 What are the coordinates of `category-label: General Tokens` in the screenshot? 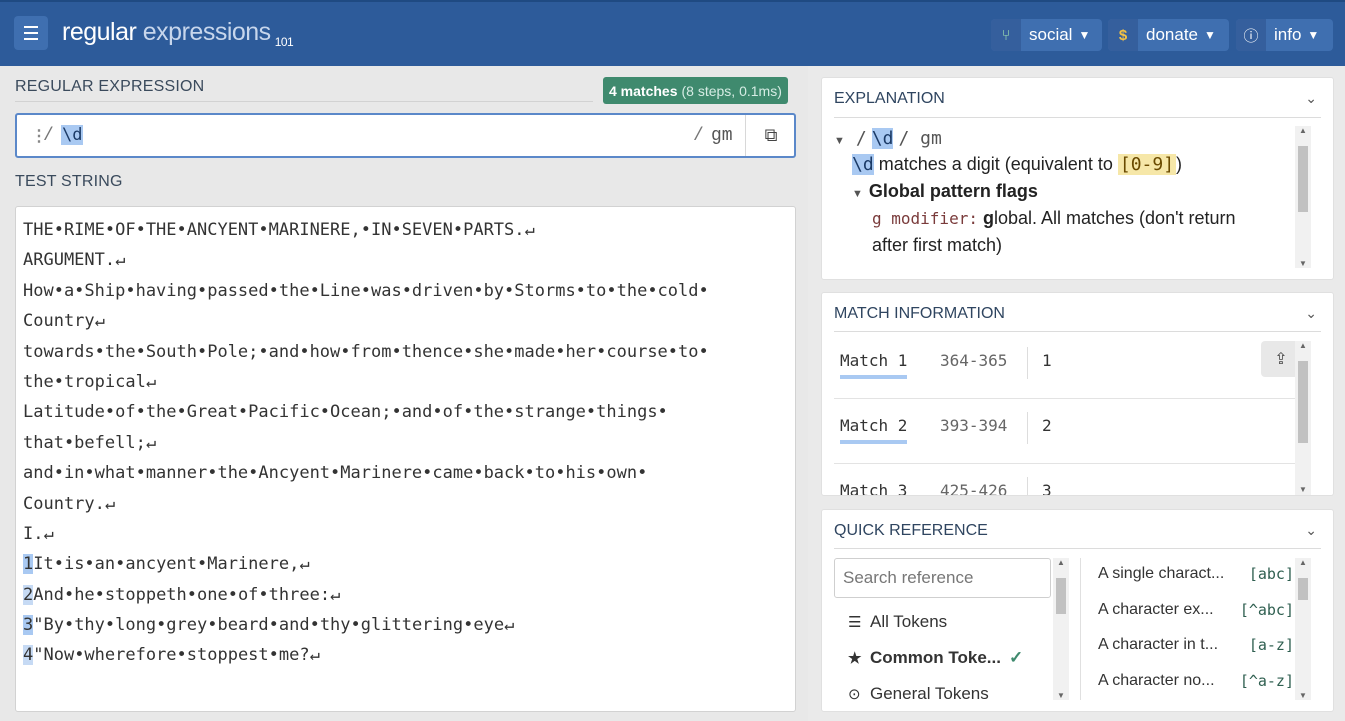 It's located at (929, 693).